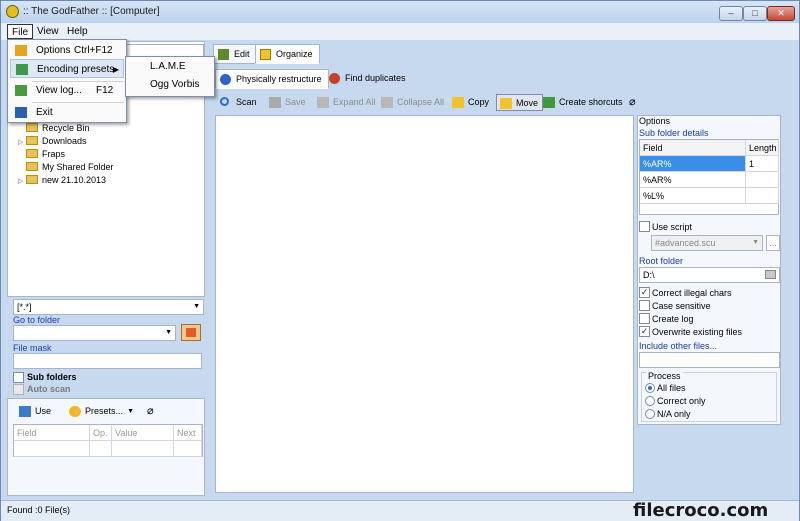  What do you see at coordinates (368, 79) in the screenshot?
I see `tab-find-duplicates: Find duplicates` at bounding box center [368, 79].